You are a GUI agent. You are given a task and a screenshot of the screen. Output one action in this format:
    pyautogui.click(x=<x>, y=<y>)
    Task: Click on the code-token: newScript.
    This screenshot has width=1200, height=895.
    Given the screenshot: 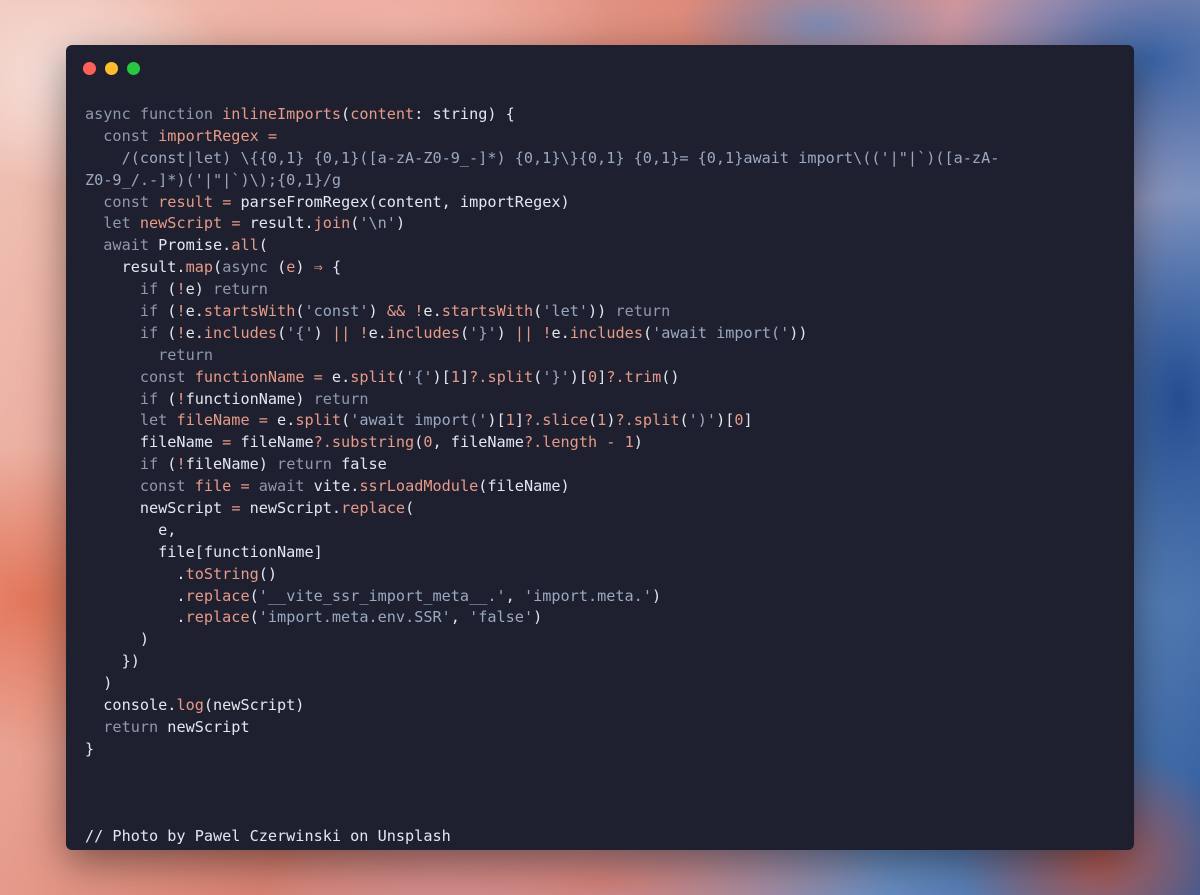 What is the action you would take?
    pyautogui.click(x=291, y=508)
    